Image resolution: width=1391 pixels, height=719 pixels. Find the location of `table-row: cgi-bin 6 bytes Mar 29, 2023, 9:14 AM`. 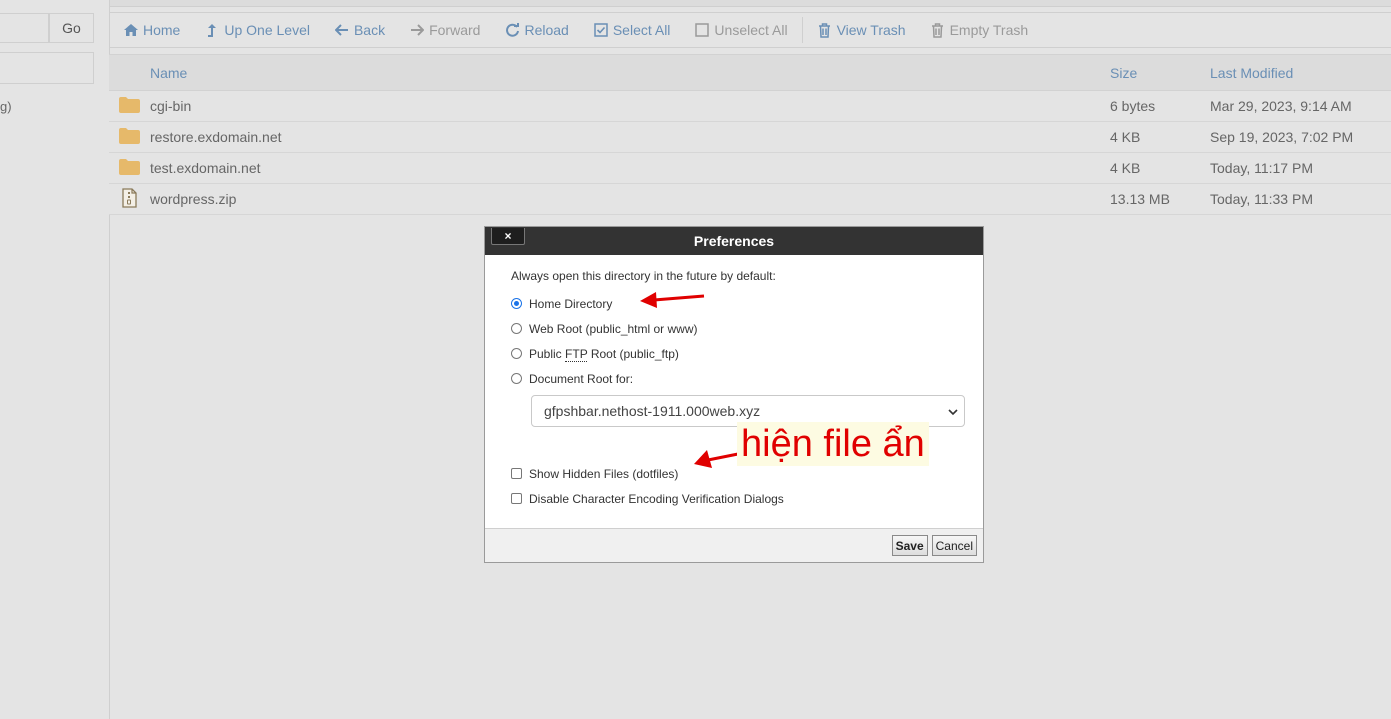

table-row: cgi-bin 6 bytes Mar 29, 2023, 9:14 AM is located at coordinates (750, 106).